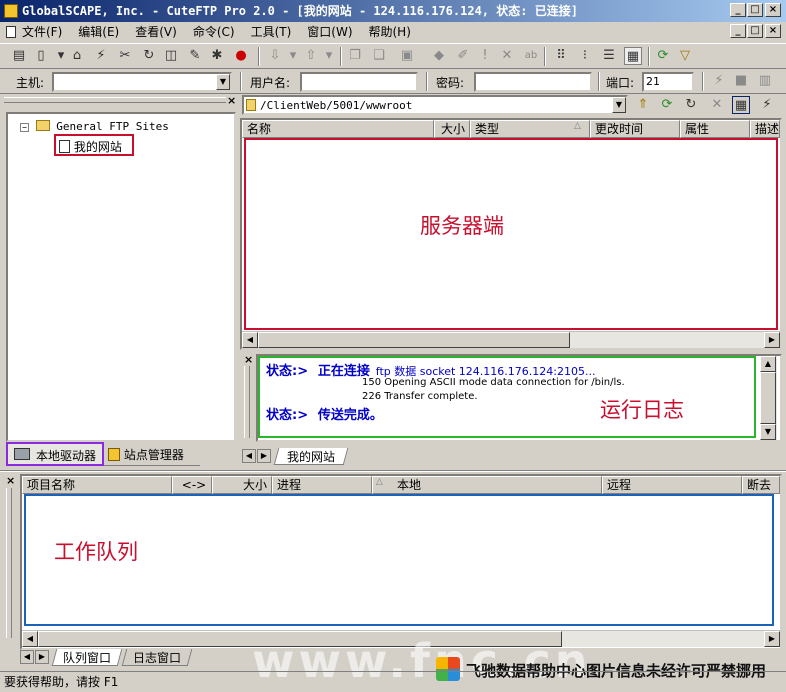 Image resolution: width=786 pixels, height=692 pixels. Describe the element at coordinates (311, 456) in the screenshot. I see `tab-my-site: 我的网站` at that location.